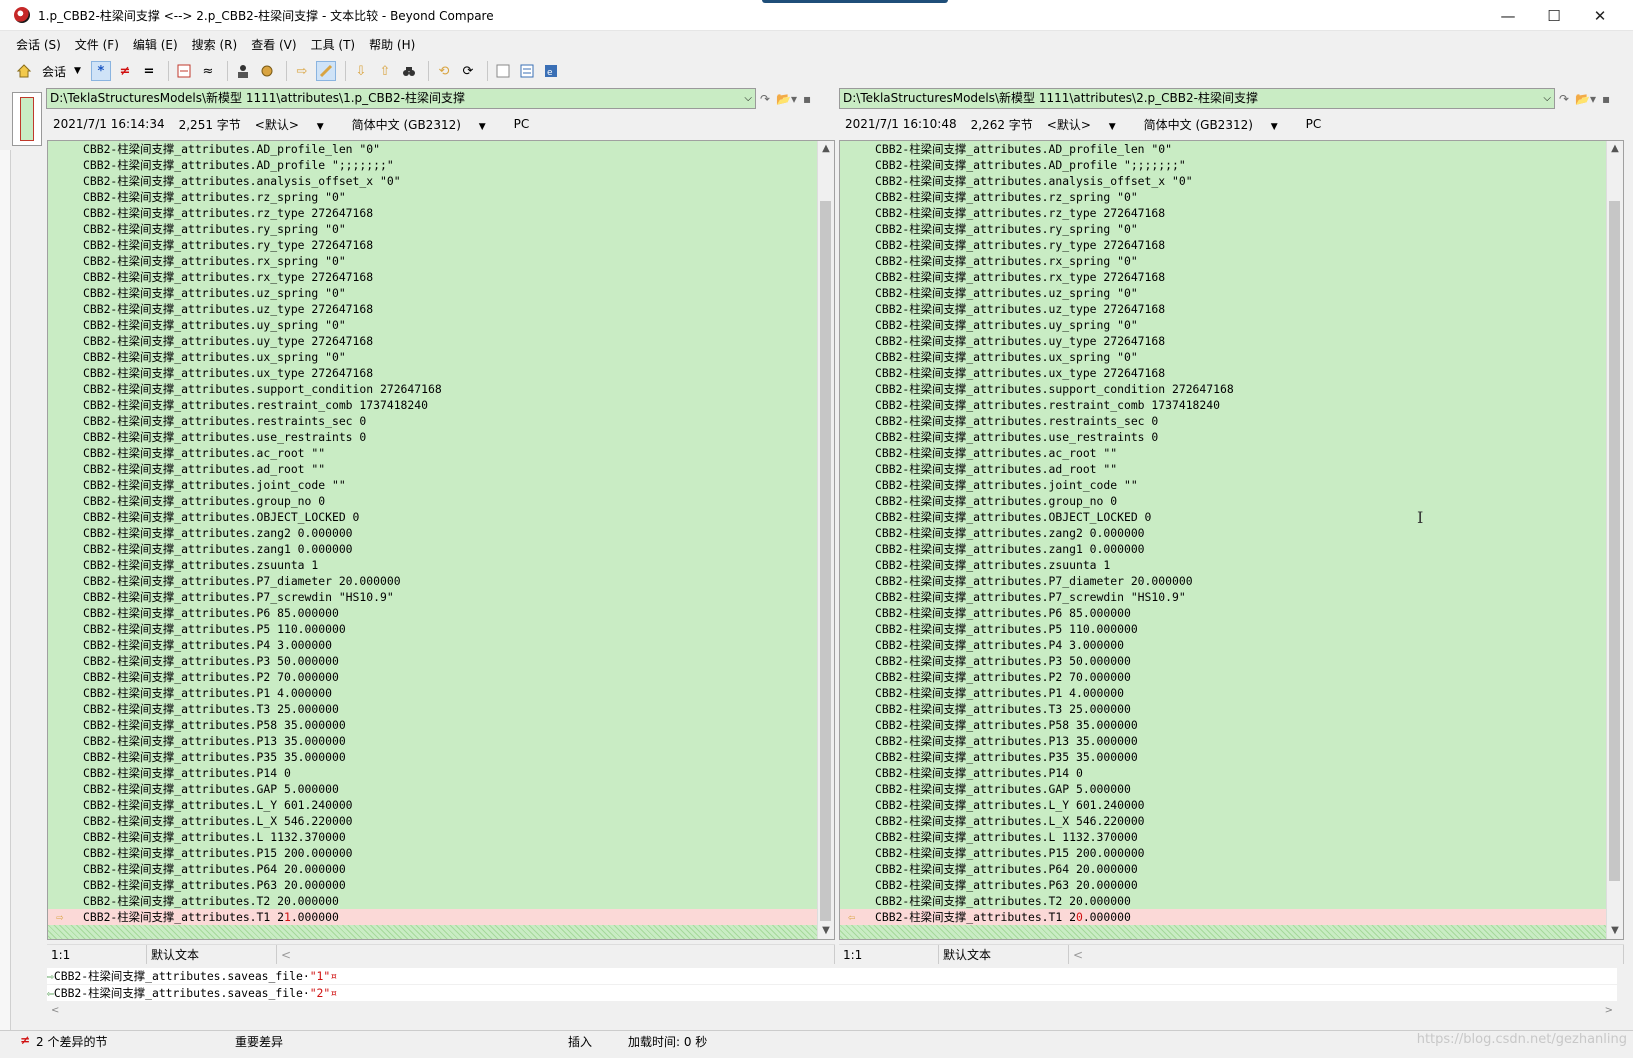 Image resolution: width=1633 pixels, height=1058 pixels. What do you see at coordinates (100, 71) in the screenshot?
I see `show-all-icon: *` at bounding box center [100, 71].